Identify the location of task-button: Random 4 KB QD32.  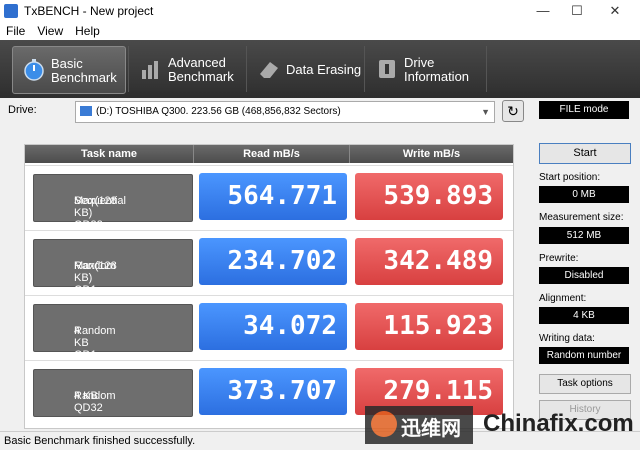
(113, 393).